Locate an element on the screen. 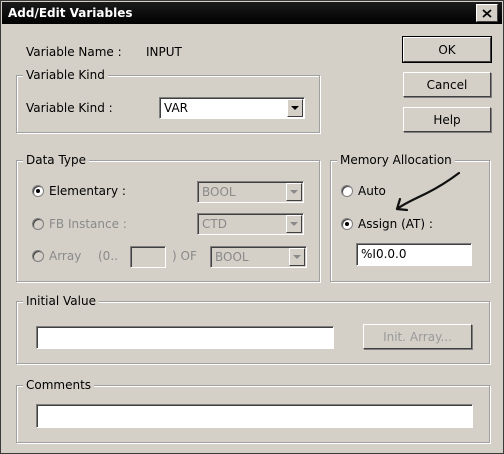  cancel-button: Cancel is located at coordinates (447, 84).